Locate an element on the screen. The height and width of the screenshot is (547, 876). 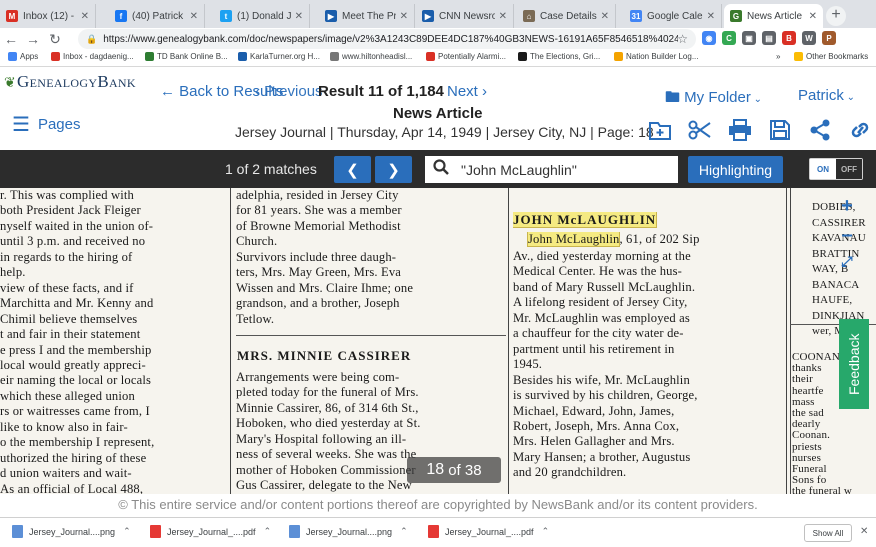
newspaper-text-line: Michael, Edward, John, James, is located at coordinates (594, 410).